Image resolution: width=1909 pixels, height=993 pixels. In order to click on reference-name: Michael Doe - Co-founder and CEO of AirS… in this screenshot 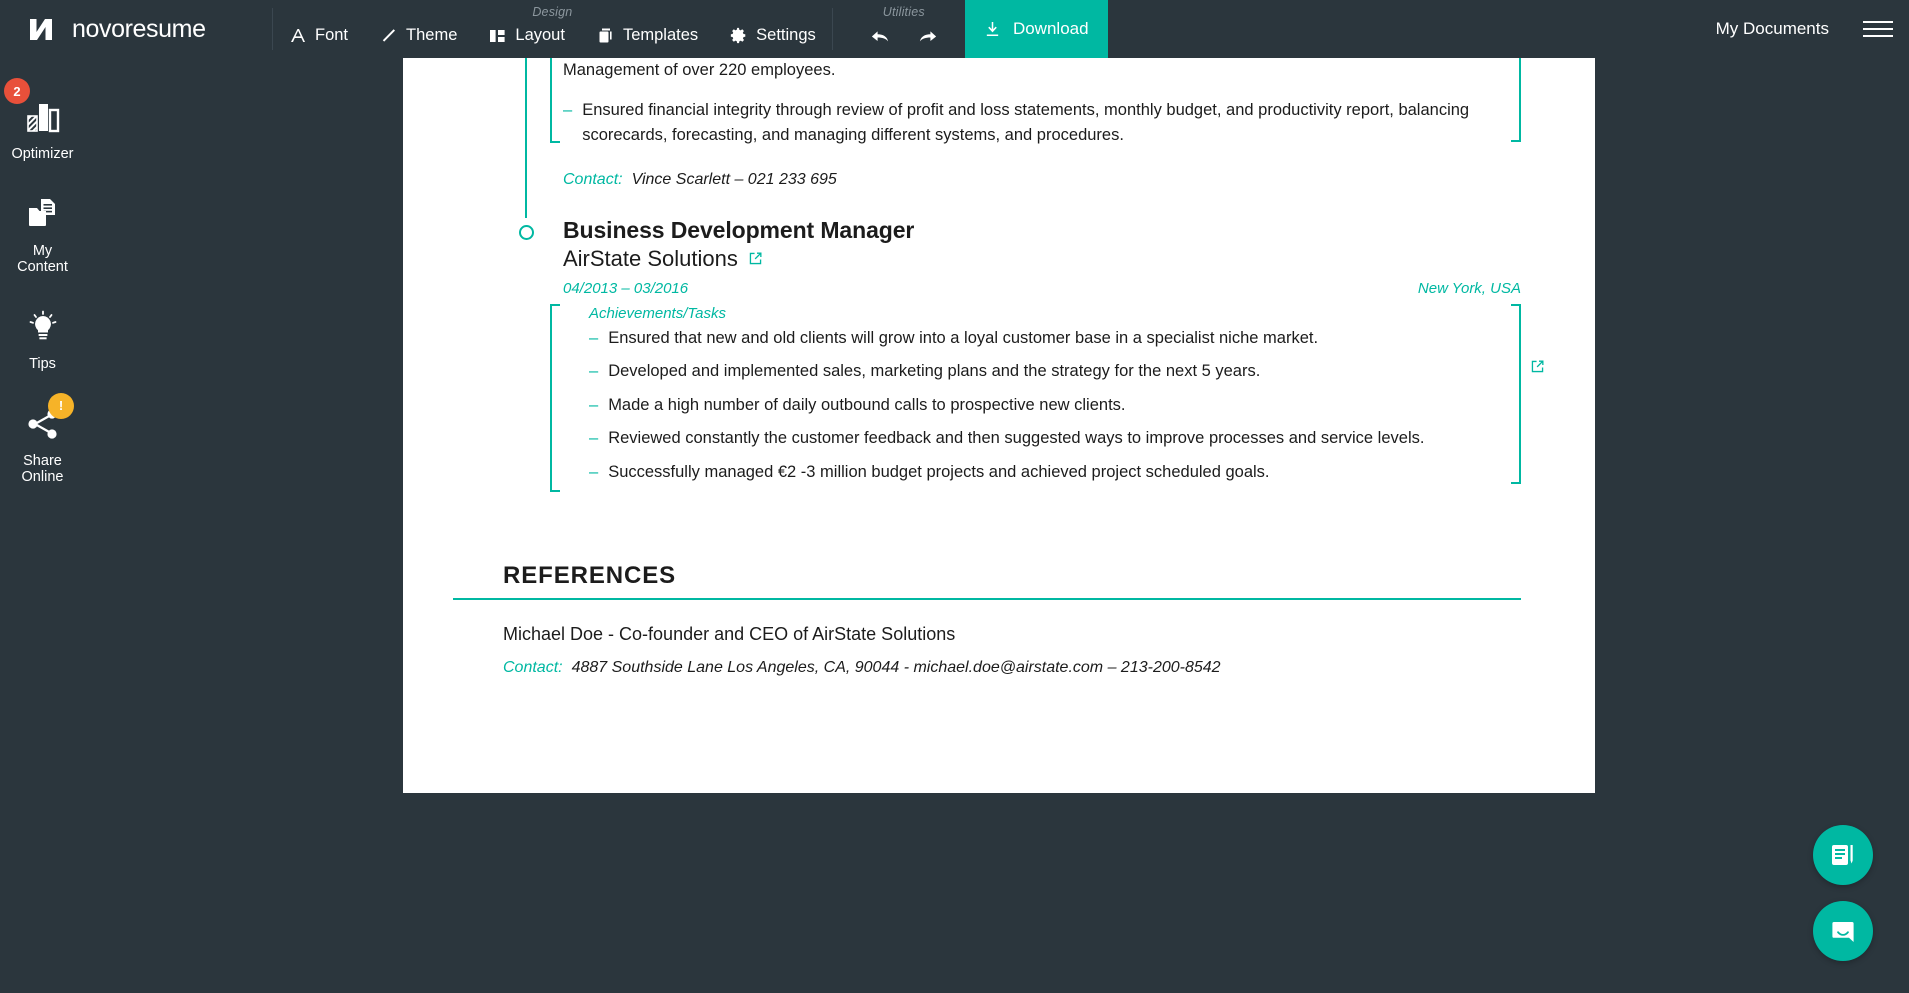, I will do `click(729, 634)`.